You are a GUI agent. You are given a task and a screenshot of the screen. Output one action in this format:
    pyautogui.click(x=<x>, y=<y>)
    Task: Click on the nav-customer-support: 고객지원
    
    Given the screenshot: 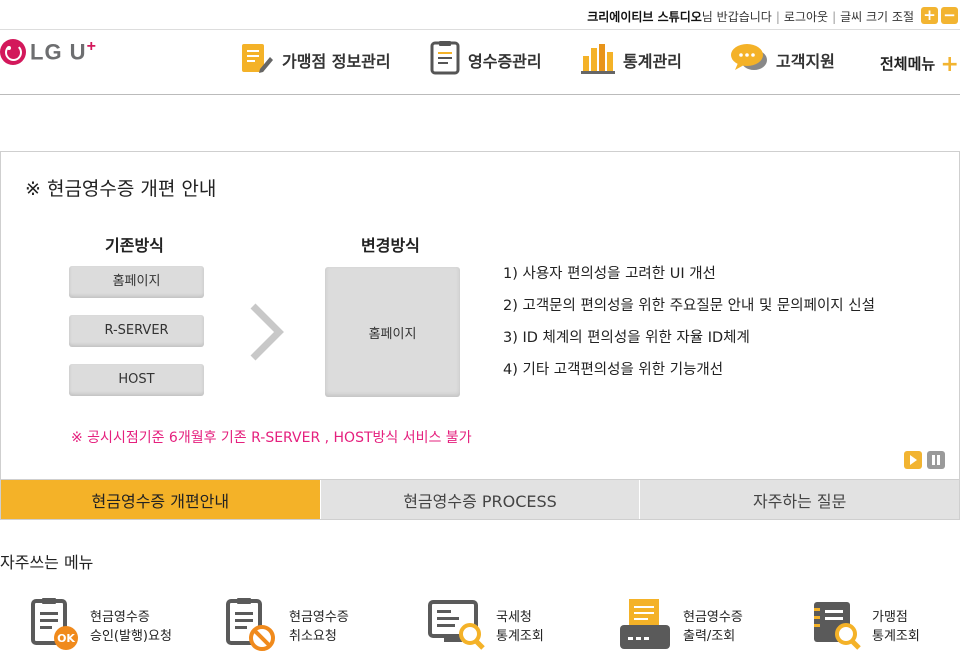 What is the action you would take?
    pyautogui.click(x=782, y=60)
    